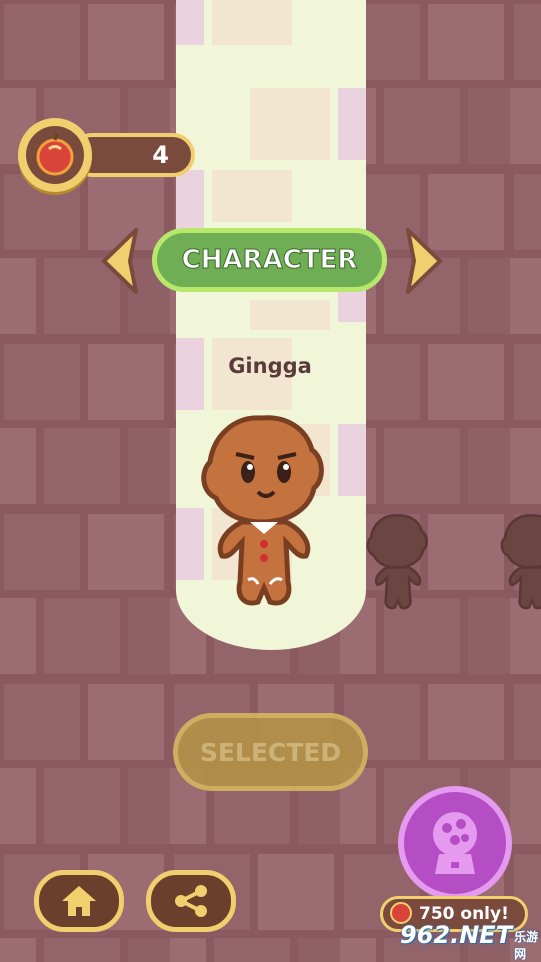 Image resolution: width=541 pixels, height=962 pixels. I want to click on next-arrow-icon, so click(424, 261).